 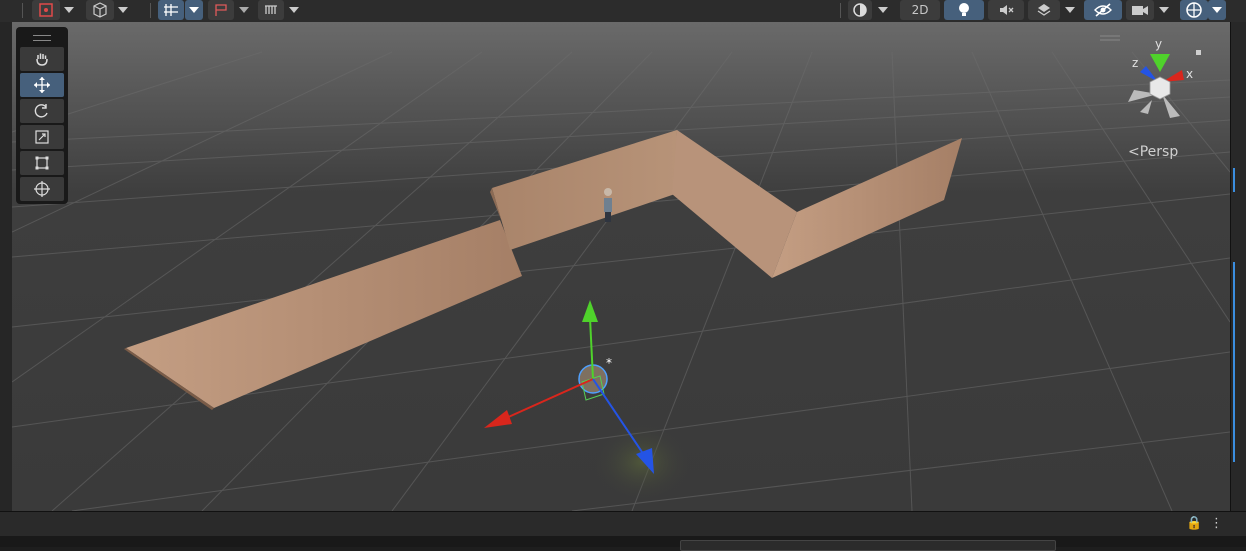 What do you see at coordinates (1135, 63) in the screenshot?
I see `z-axis-label: z` at bounding box center [1135, 63].